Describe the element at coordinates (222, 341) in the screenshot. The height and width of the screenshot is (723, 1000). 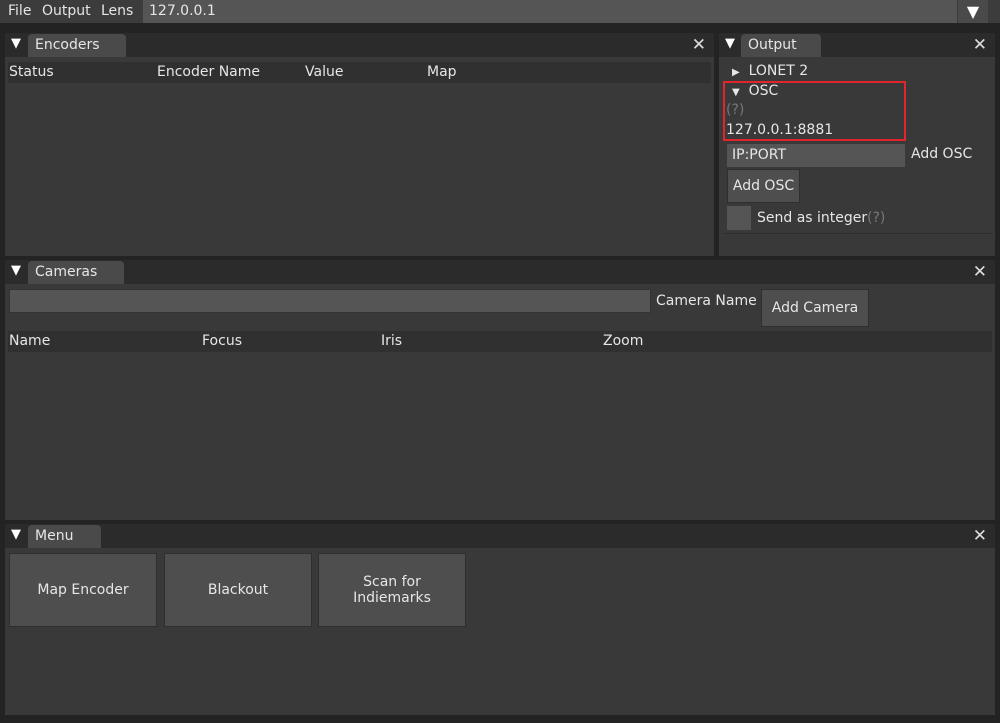
I see `column-focus: Focus` at that location.